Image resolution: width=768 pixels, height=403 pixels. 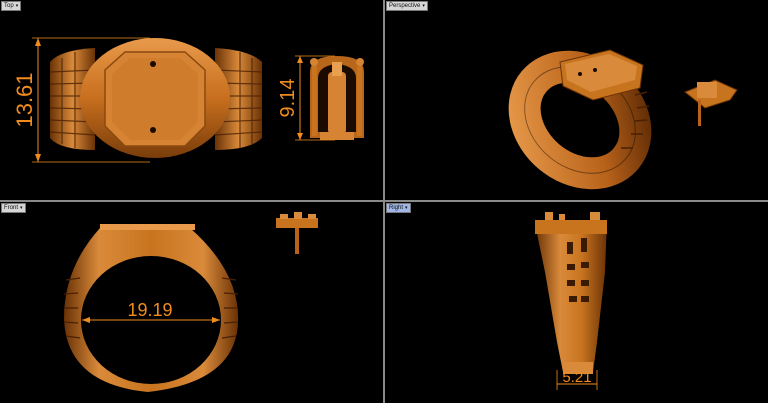 I want to click on top-view-render: 13.61 9.14, so click(x=188, y=100).